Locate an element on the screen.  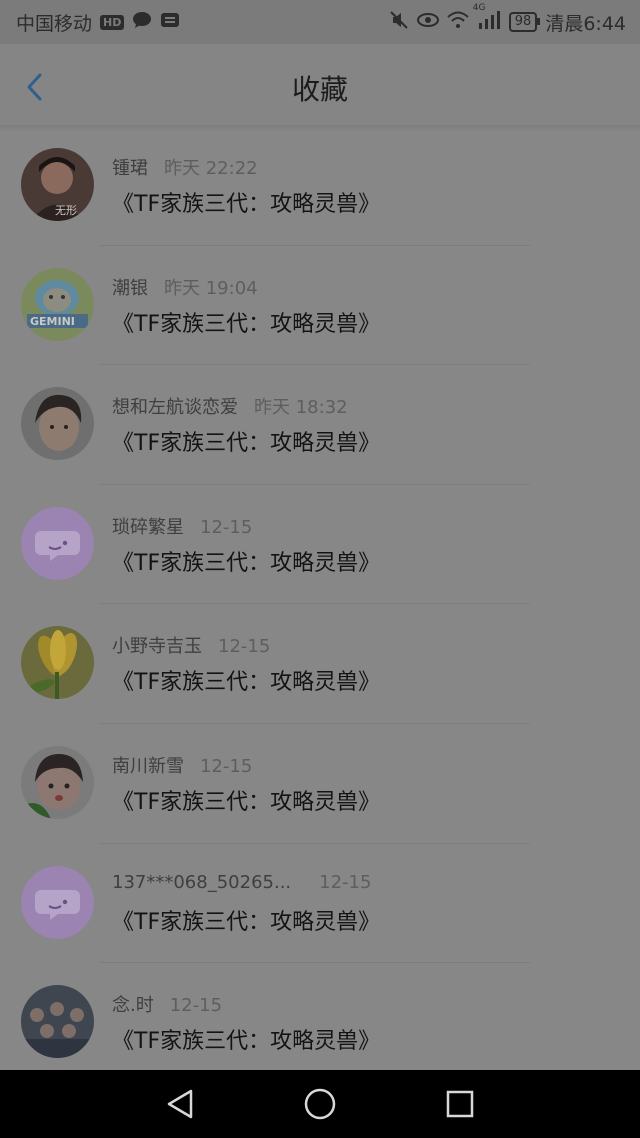
list-item: 想和左航谈恋爱 昨天 18:32 《TF家族三代：攻略灵兽》 is located at coordinates (320, 425).